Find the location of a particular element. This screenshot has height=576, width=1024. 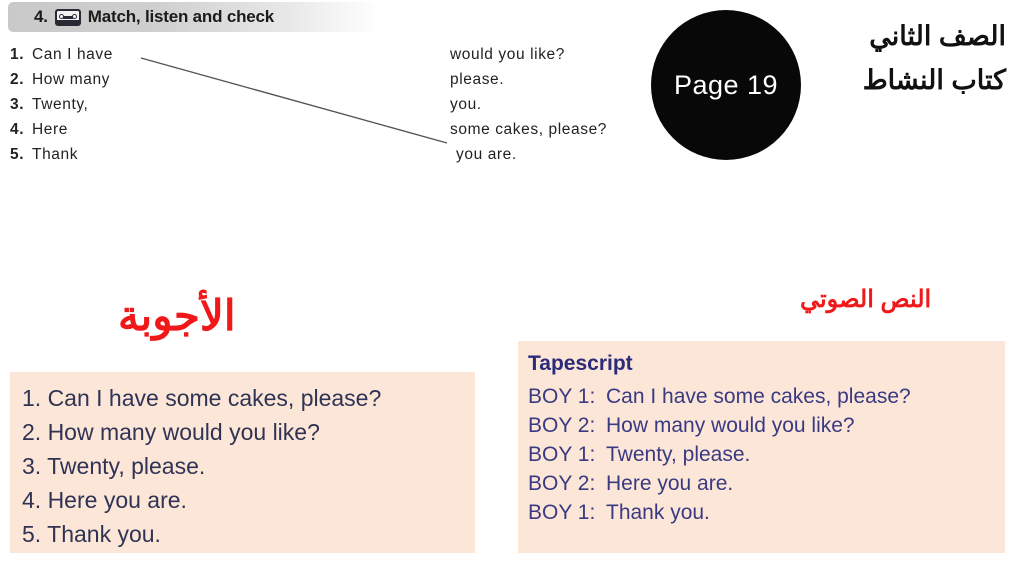

match-left-text: How many is located at coordinates (71, 79).